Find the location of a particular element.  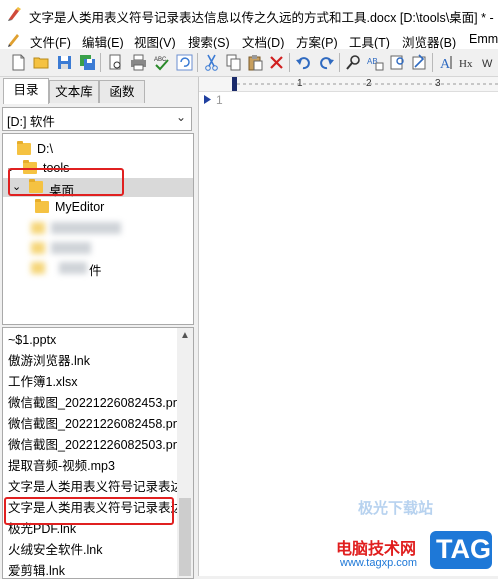

watermark-badge-text: TAG is located at coordinates (463, 549).